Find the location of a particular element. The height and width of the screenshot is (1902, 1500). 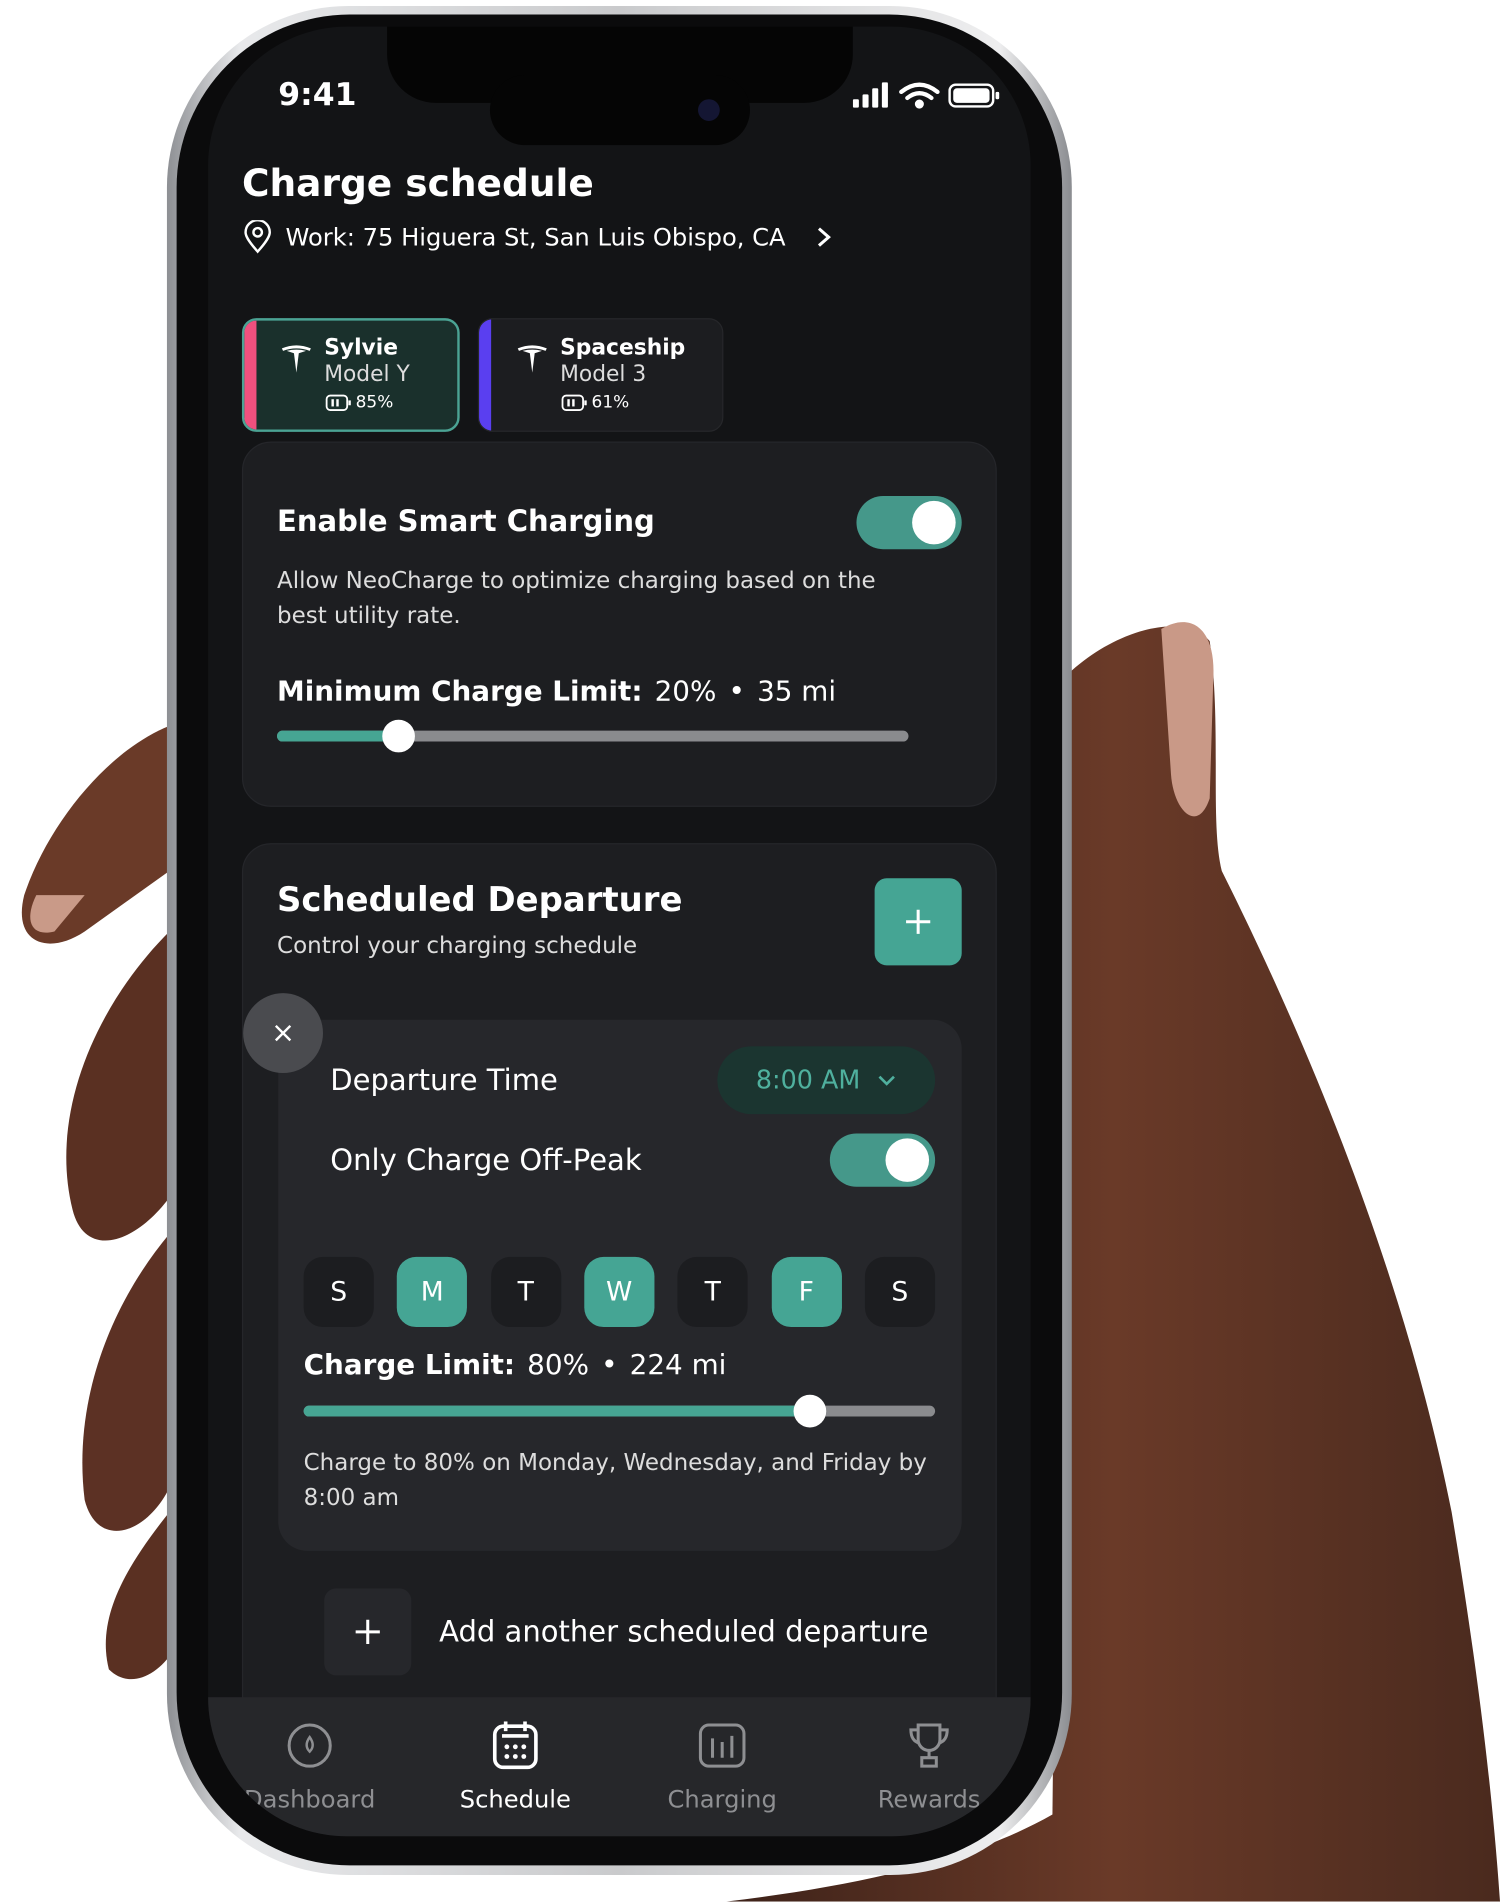

gauge-icon is located at coordinates (309, 1745).